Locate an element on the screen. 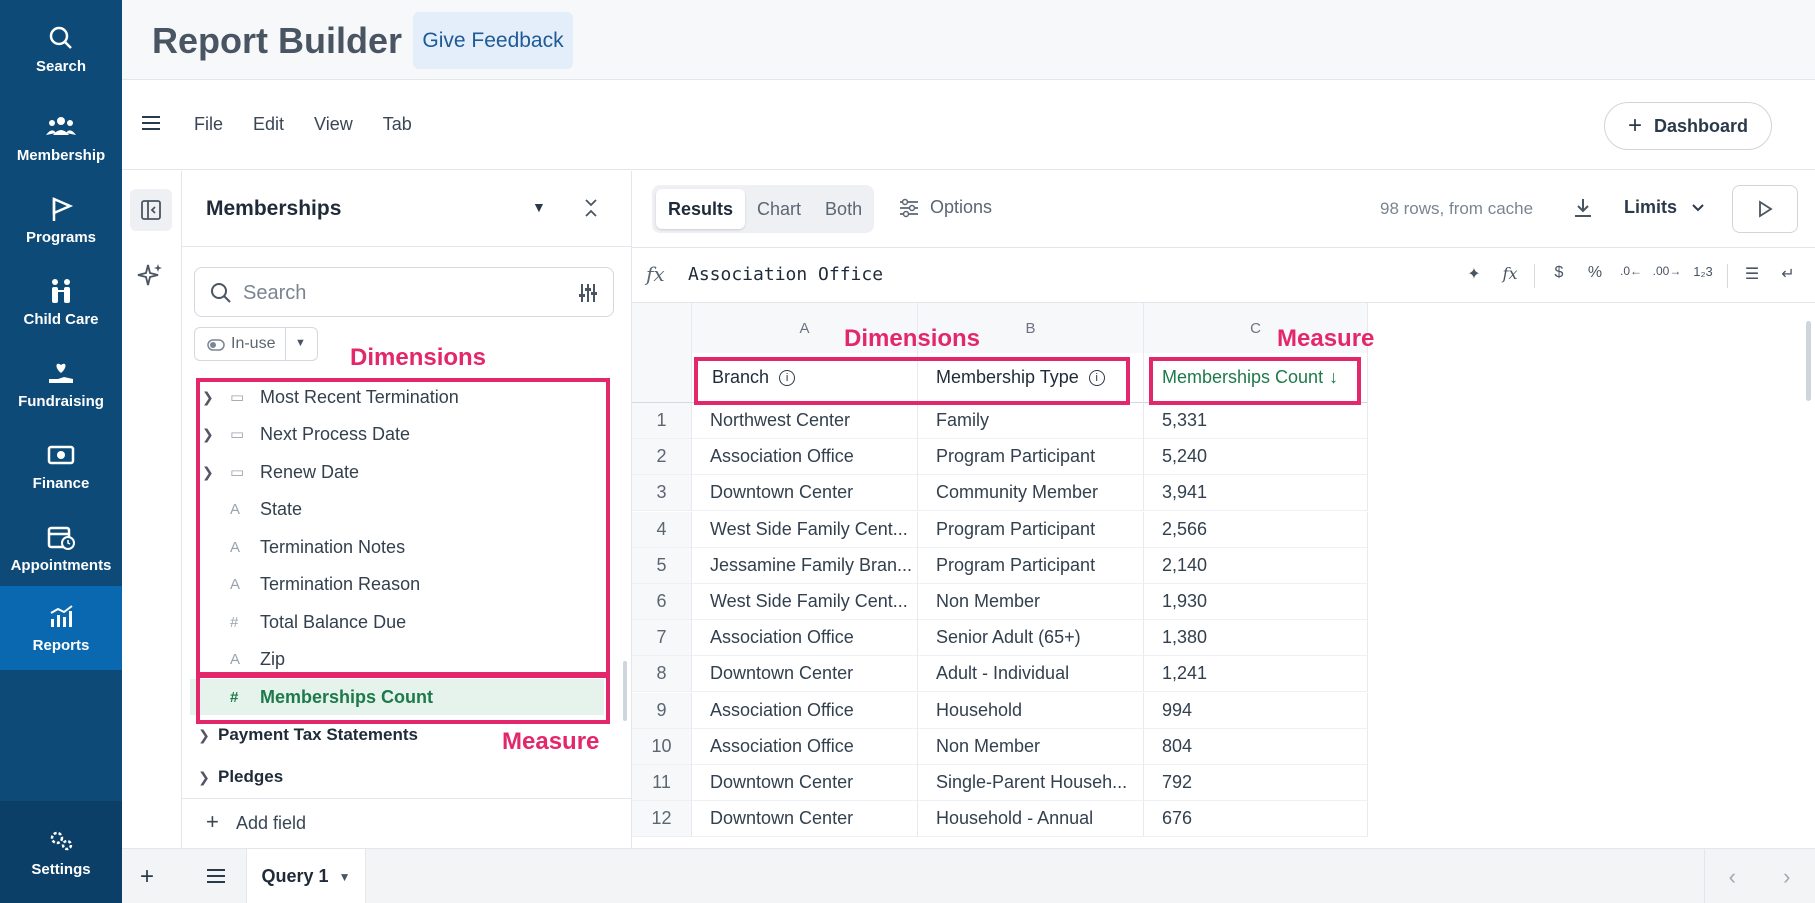  options-button: Options is located at coordinates (945, 207).